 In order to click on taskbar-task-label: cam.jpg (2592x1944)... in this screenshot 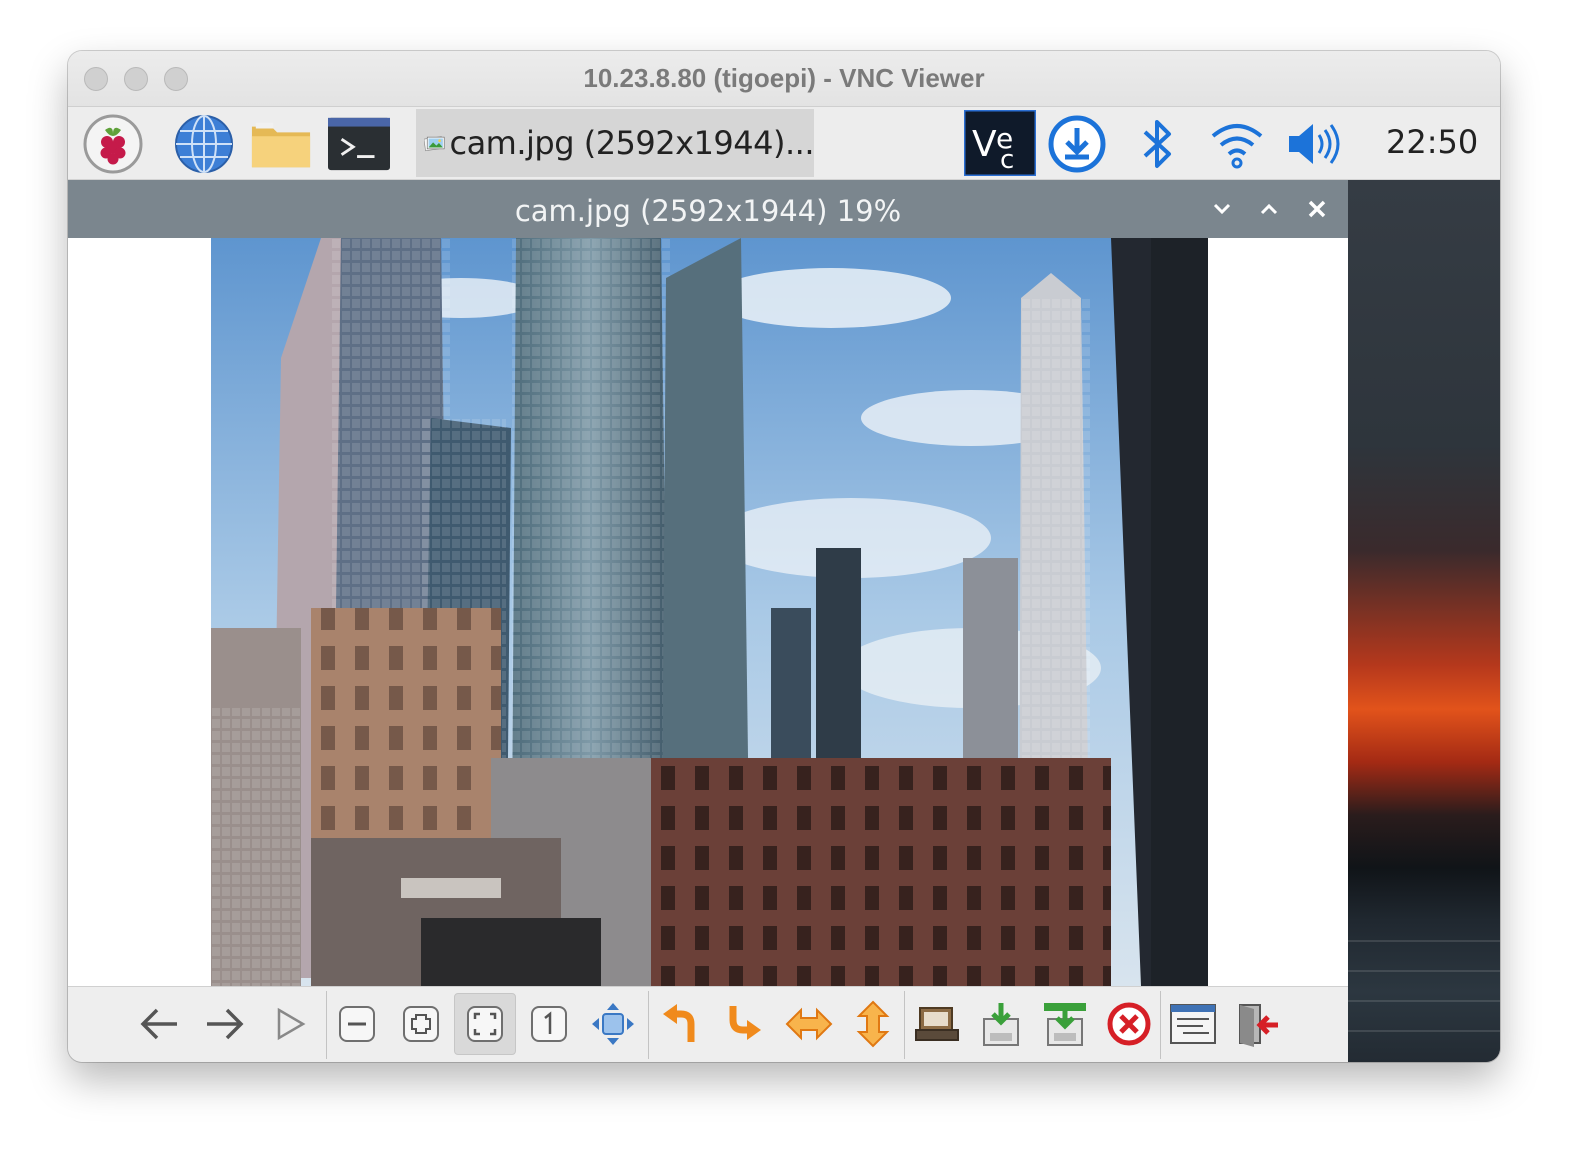, I will do `click(631, 143)`.